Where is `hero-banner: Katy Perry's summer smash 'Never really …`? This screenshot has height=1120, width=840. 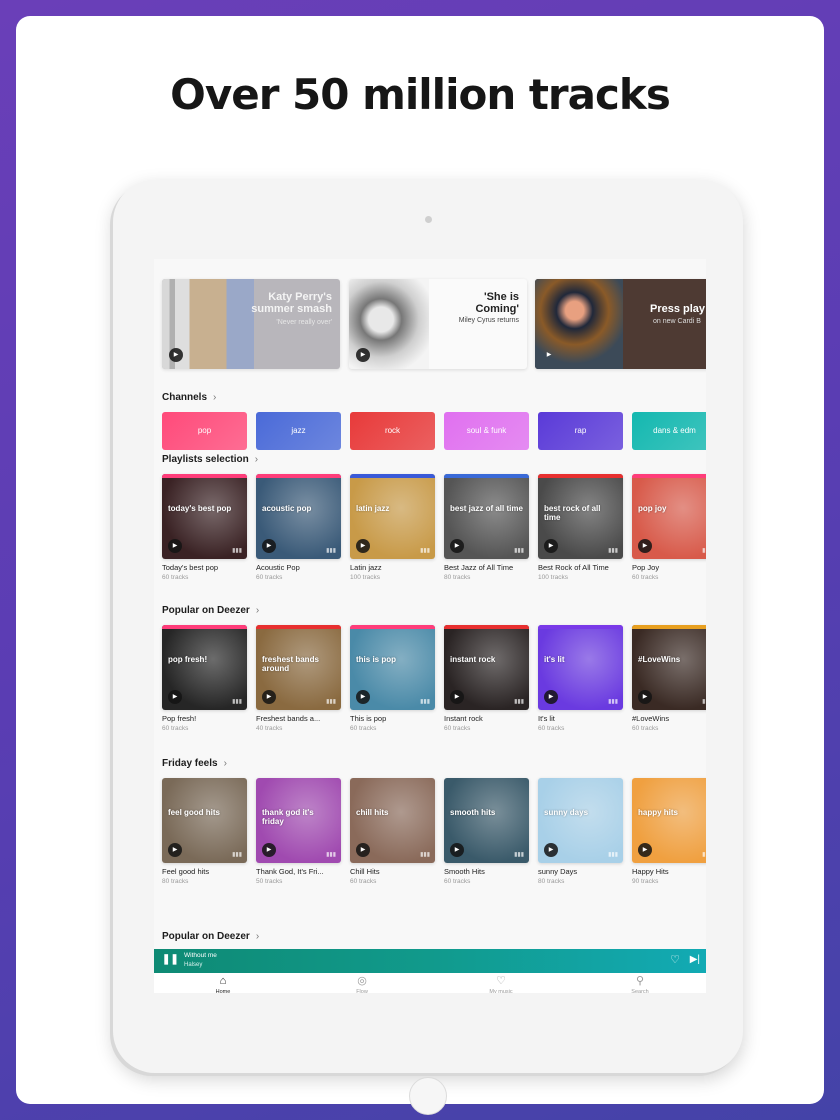
hero-banner: Katy Perry's summer smash 'Never really … is located at coordinates (251, 324).